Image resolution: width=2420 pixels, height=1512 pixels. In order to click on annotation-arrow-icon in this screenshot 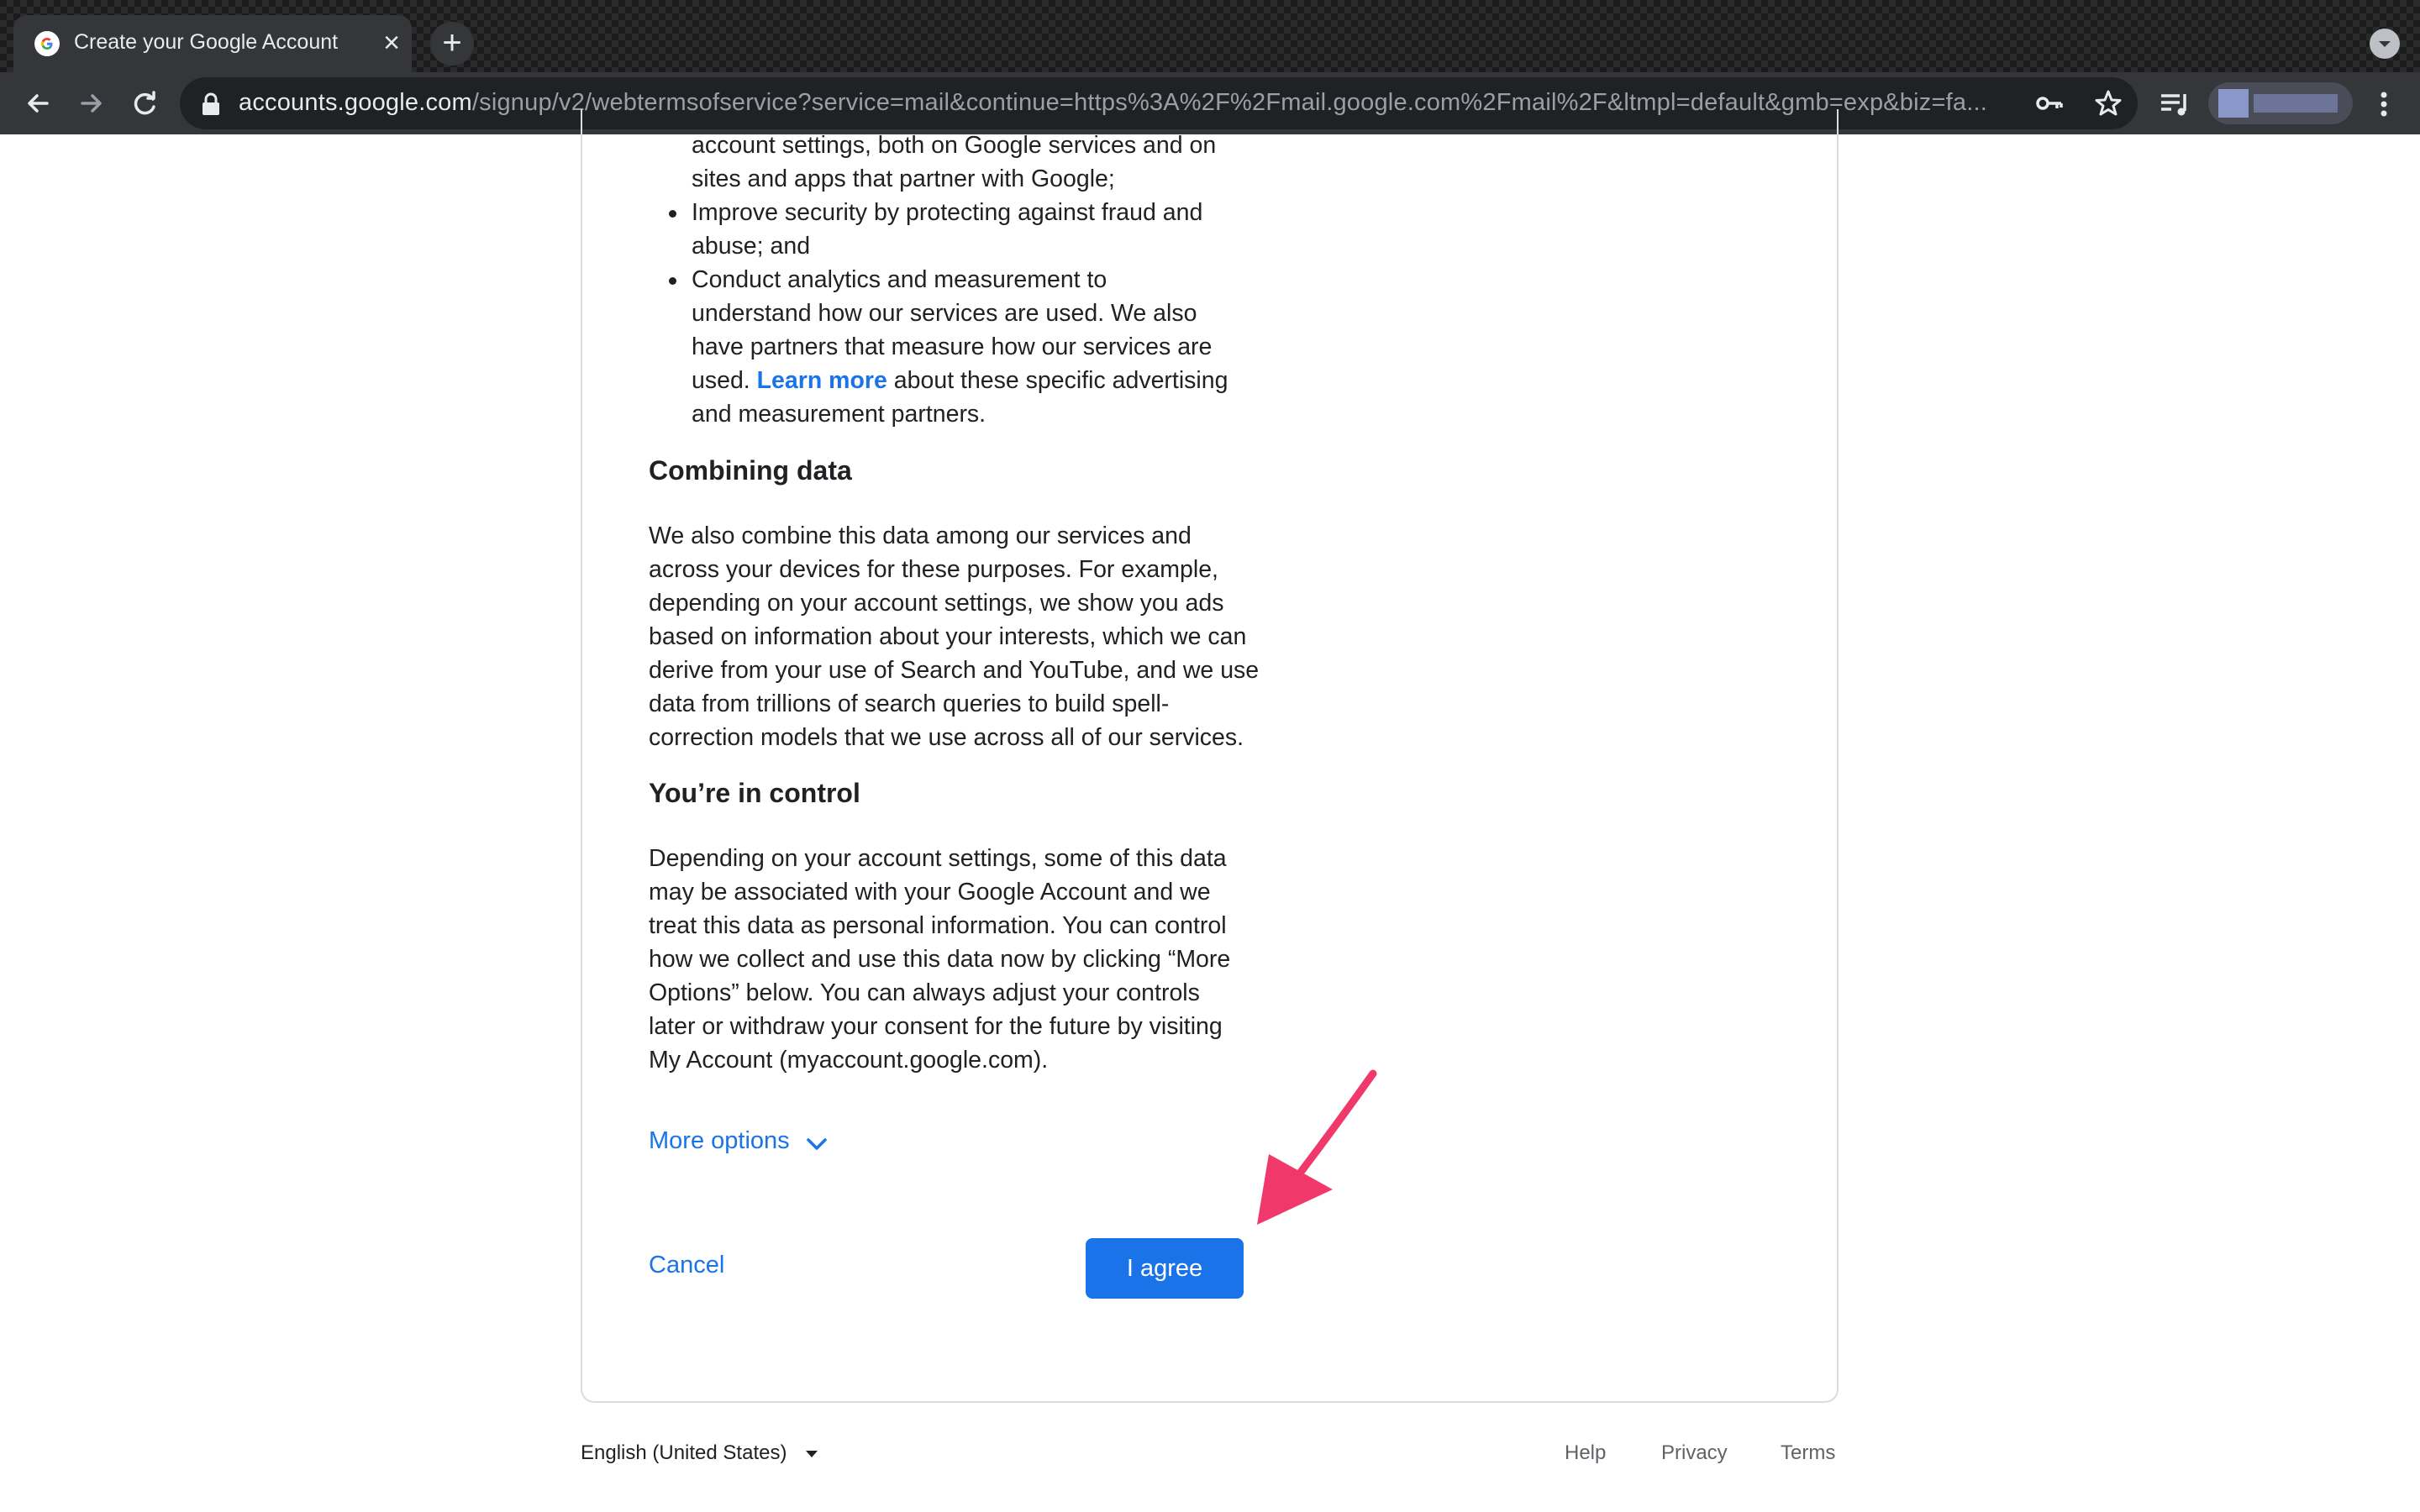, I will do `click(1317, 1147)`.